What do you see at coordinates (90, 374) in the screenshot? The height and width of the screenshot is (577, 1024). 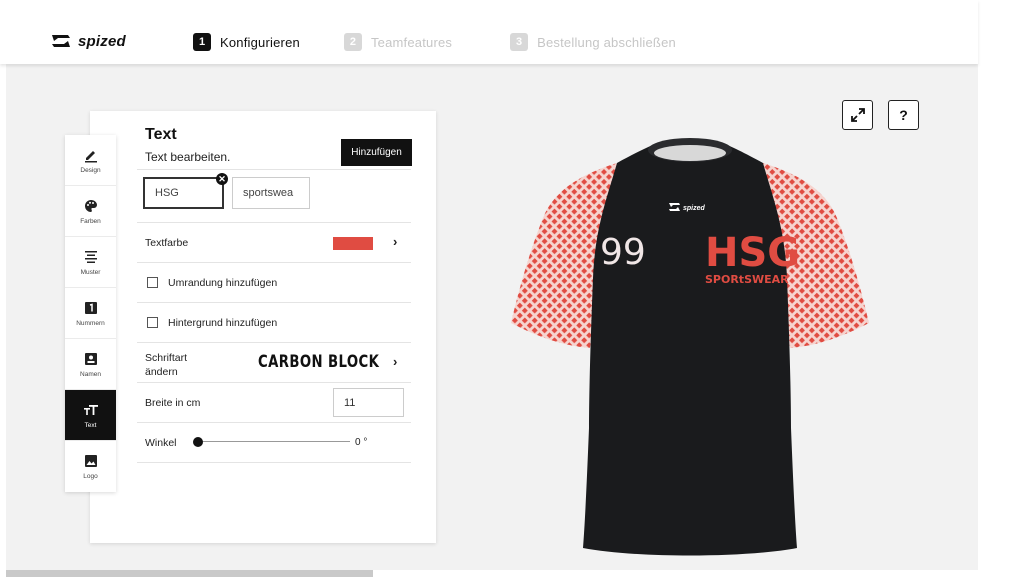 I see `nav-label: Namen` at bounding box center [90, 374].